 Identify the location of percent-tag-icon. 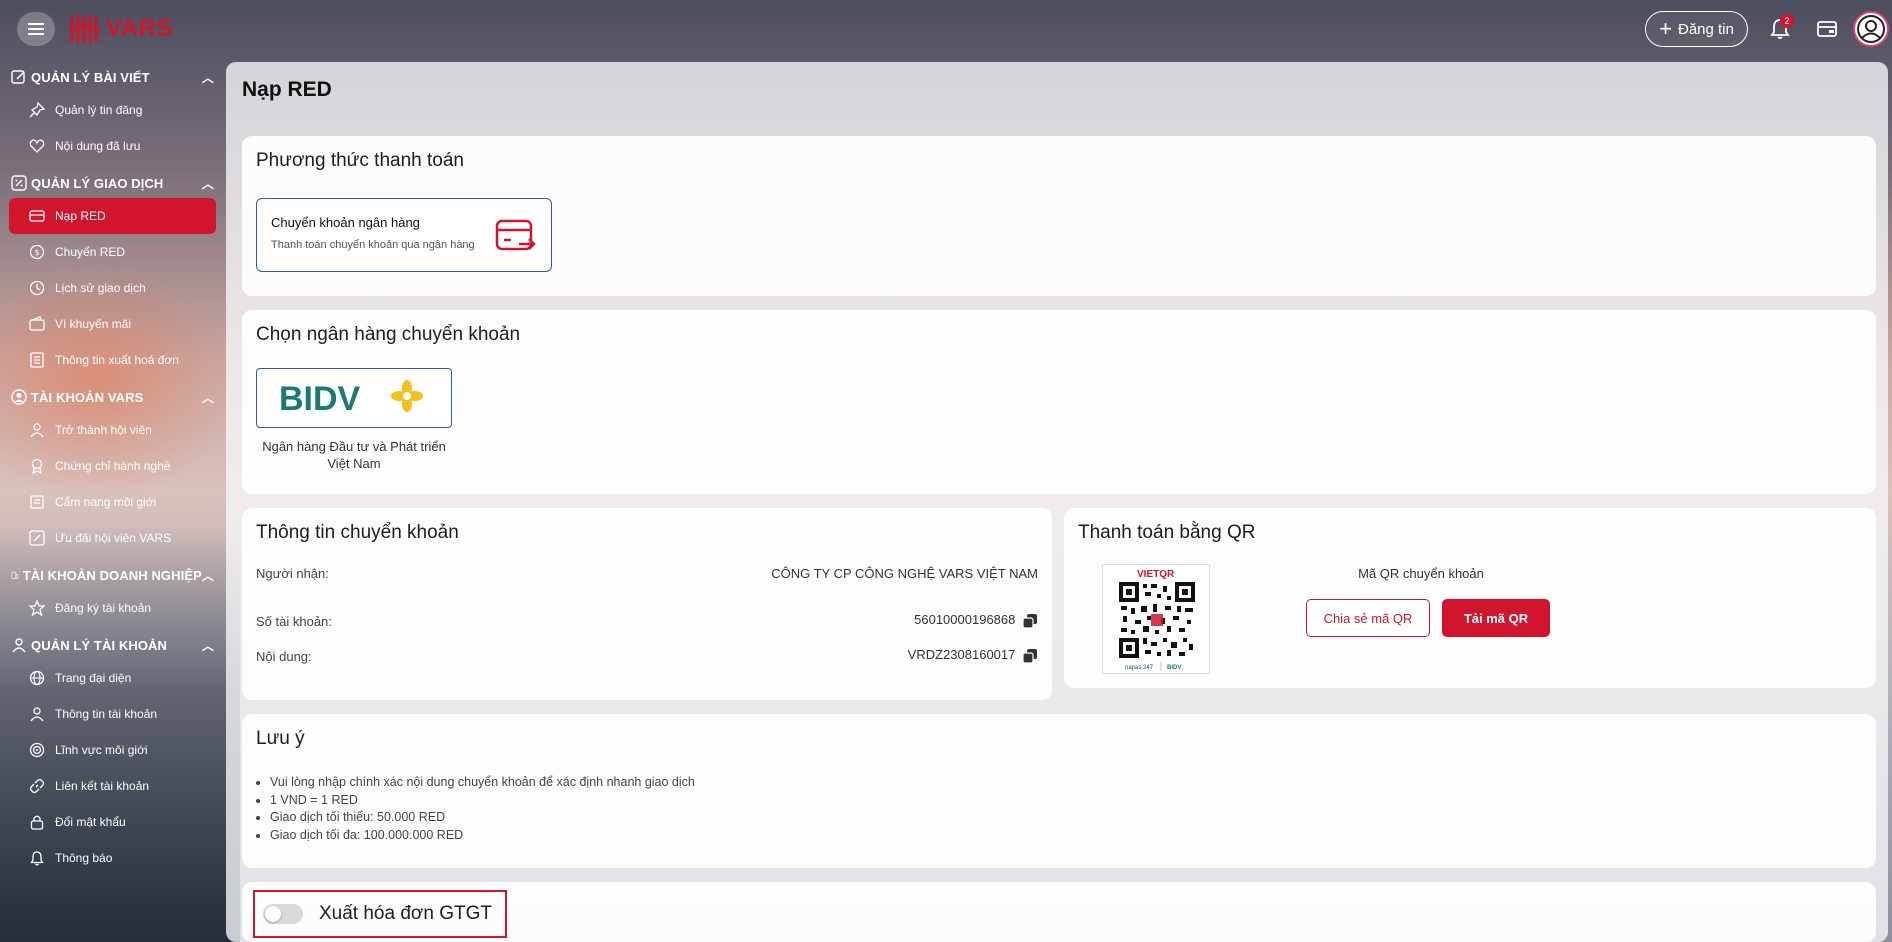
(19, 183).